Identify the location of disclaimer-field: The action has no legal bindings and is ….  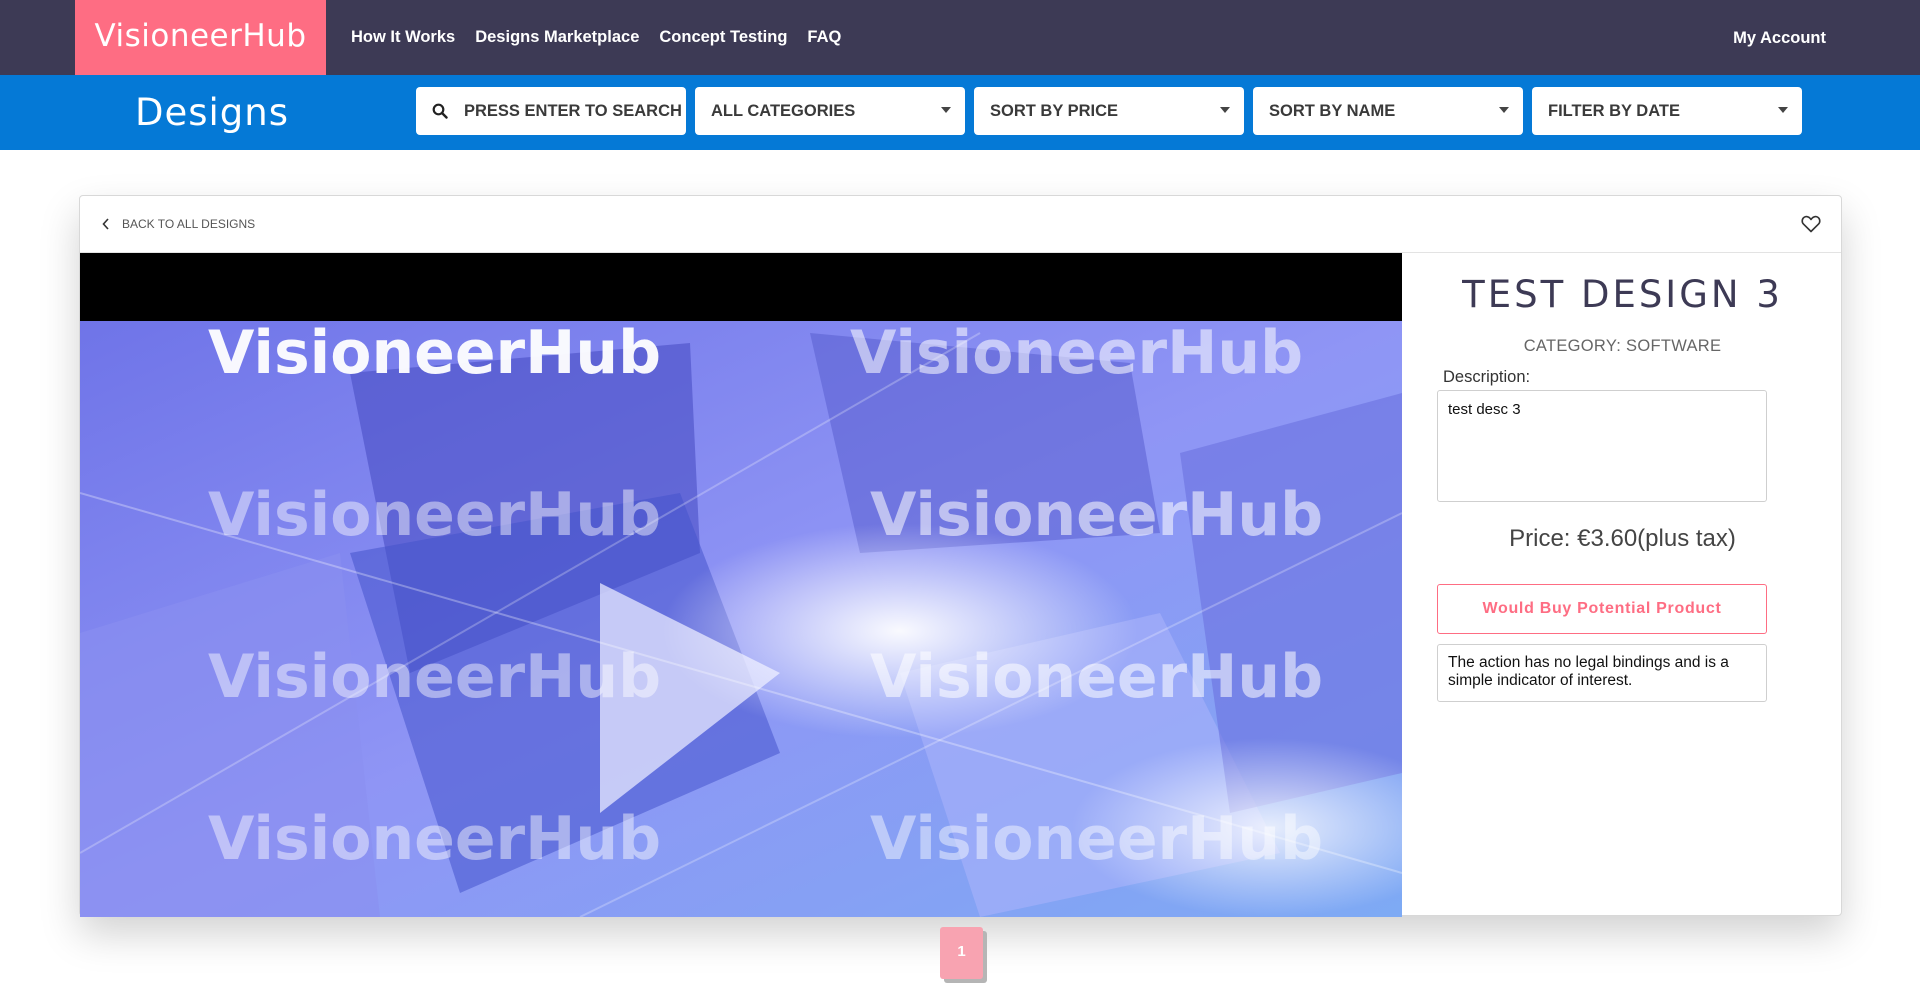
(1602, 673).